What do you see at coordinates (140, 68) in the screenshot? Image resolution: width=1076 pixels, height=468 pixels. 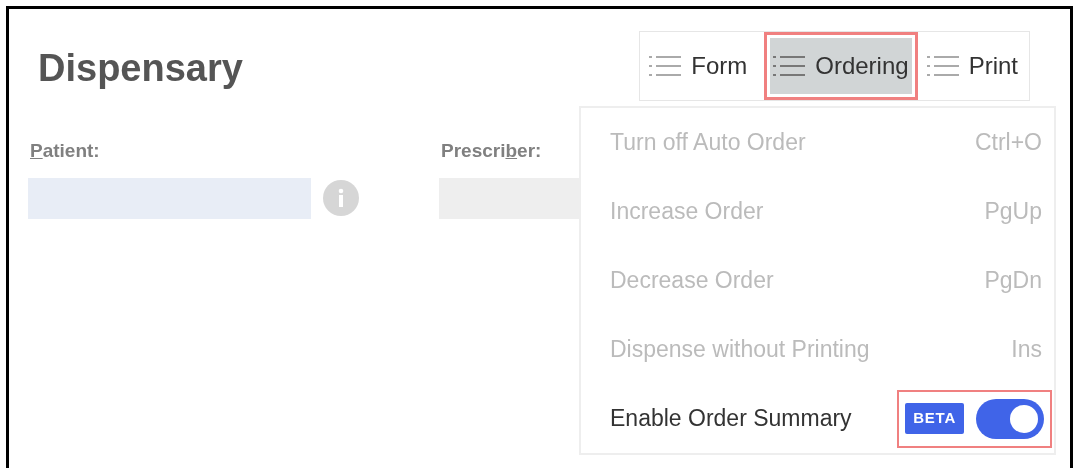 I see `page-title: Dispensary` at bounding box center [140, 68].